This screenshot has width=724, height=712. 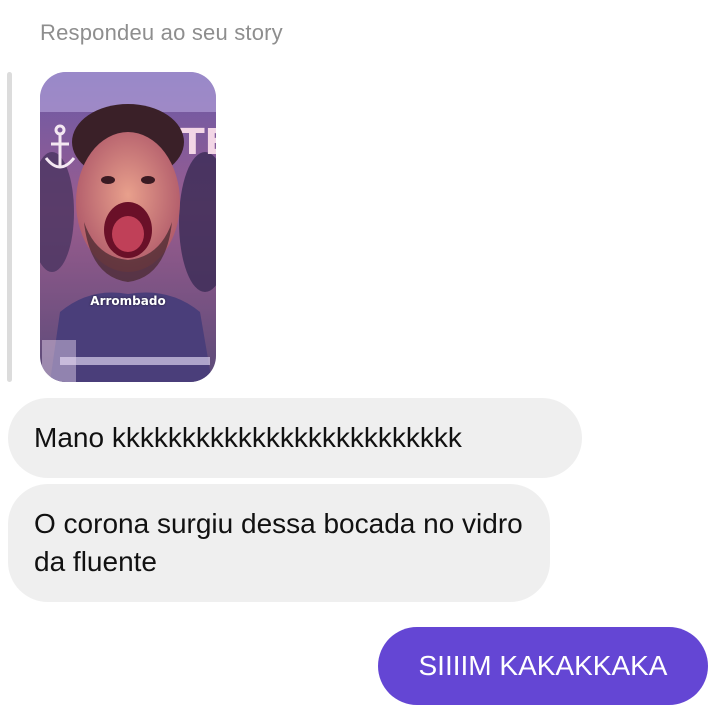 I want to click on outgoing-message-bubble: SIIIIM KAKAKKAKA, so click(x=543, y=666).